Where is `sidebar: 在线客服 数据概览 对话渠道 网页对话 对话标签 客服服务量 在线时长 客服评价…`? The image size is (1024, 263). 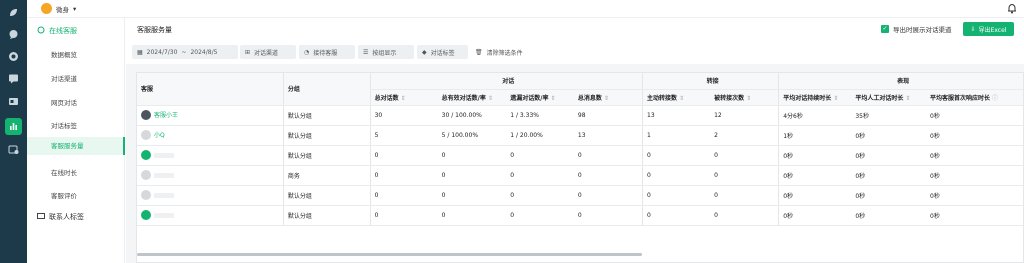 sidebar: 在线客服 数据概览 对话渠道 网页对话 对话标签 客服服务量 在线时长 客服评价… is located at coordinates (76, 140).